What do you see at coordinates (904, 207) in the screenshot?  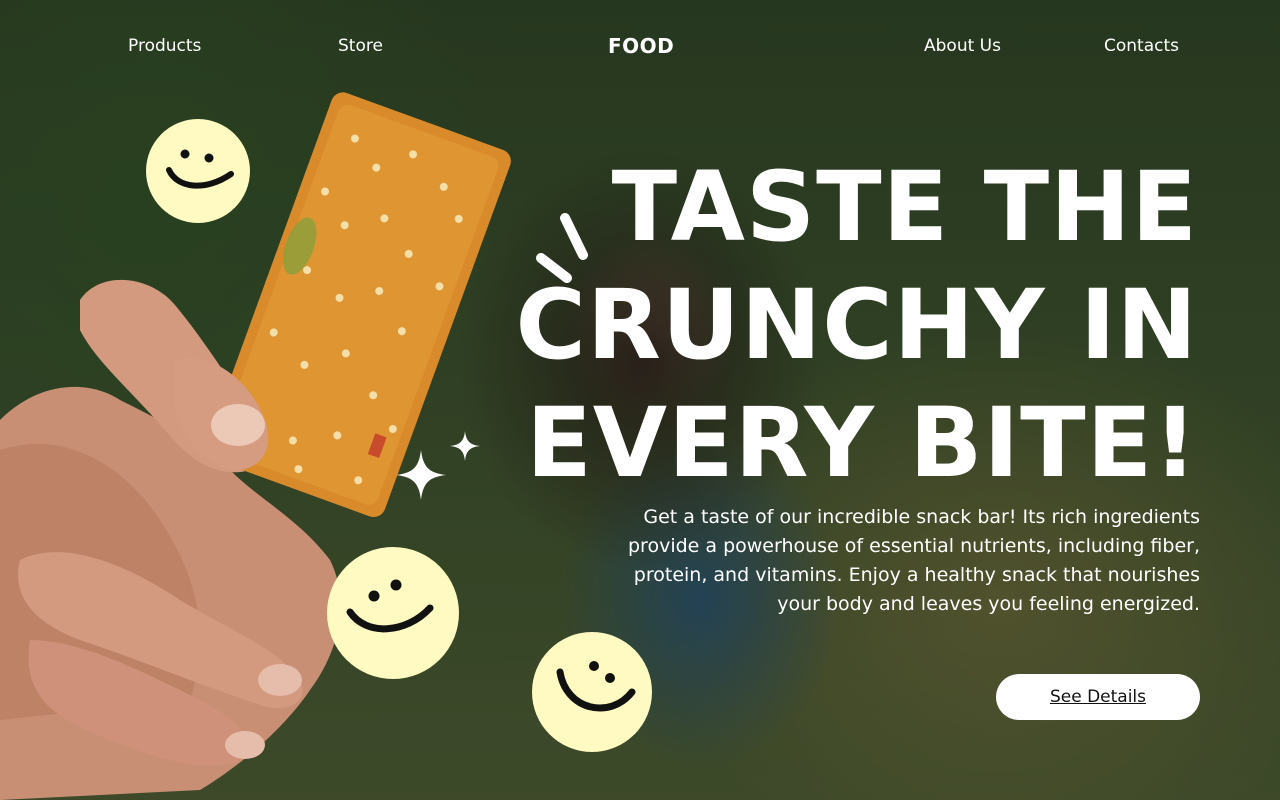 I see `headline-line: TASTE THE` at bounding box center [904, 207].